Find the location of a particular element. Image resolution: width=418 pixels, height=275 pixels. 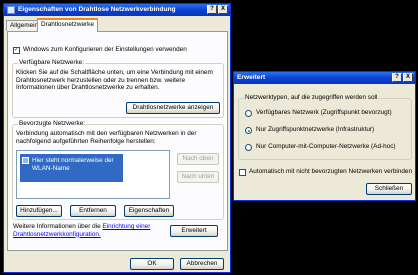

advanced-button: Erweitert is located at coordinates (194, 231).